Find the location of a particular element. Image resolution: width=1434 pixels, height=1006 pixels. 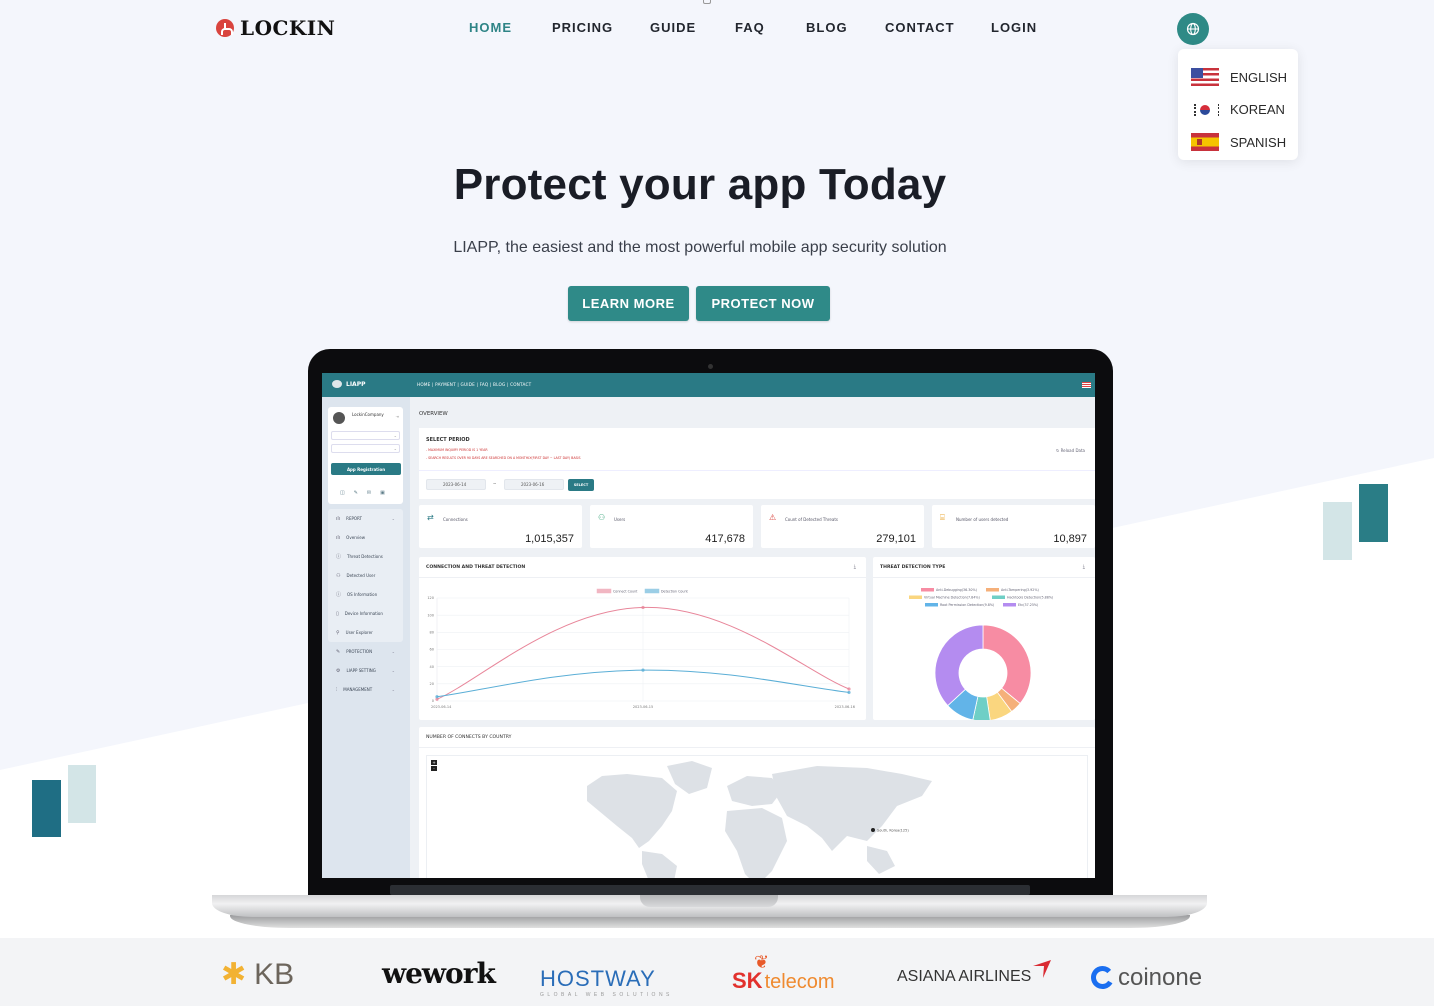

legend-label: Anti-Debugging(36.30%) is located at coordinates (956, 590).